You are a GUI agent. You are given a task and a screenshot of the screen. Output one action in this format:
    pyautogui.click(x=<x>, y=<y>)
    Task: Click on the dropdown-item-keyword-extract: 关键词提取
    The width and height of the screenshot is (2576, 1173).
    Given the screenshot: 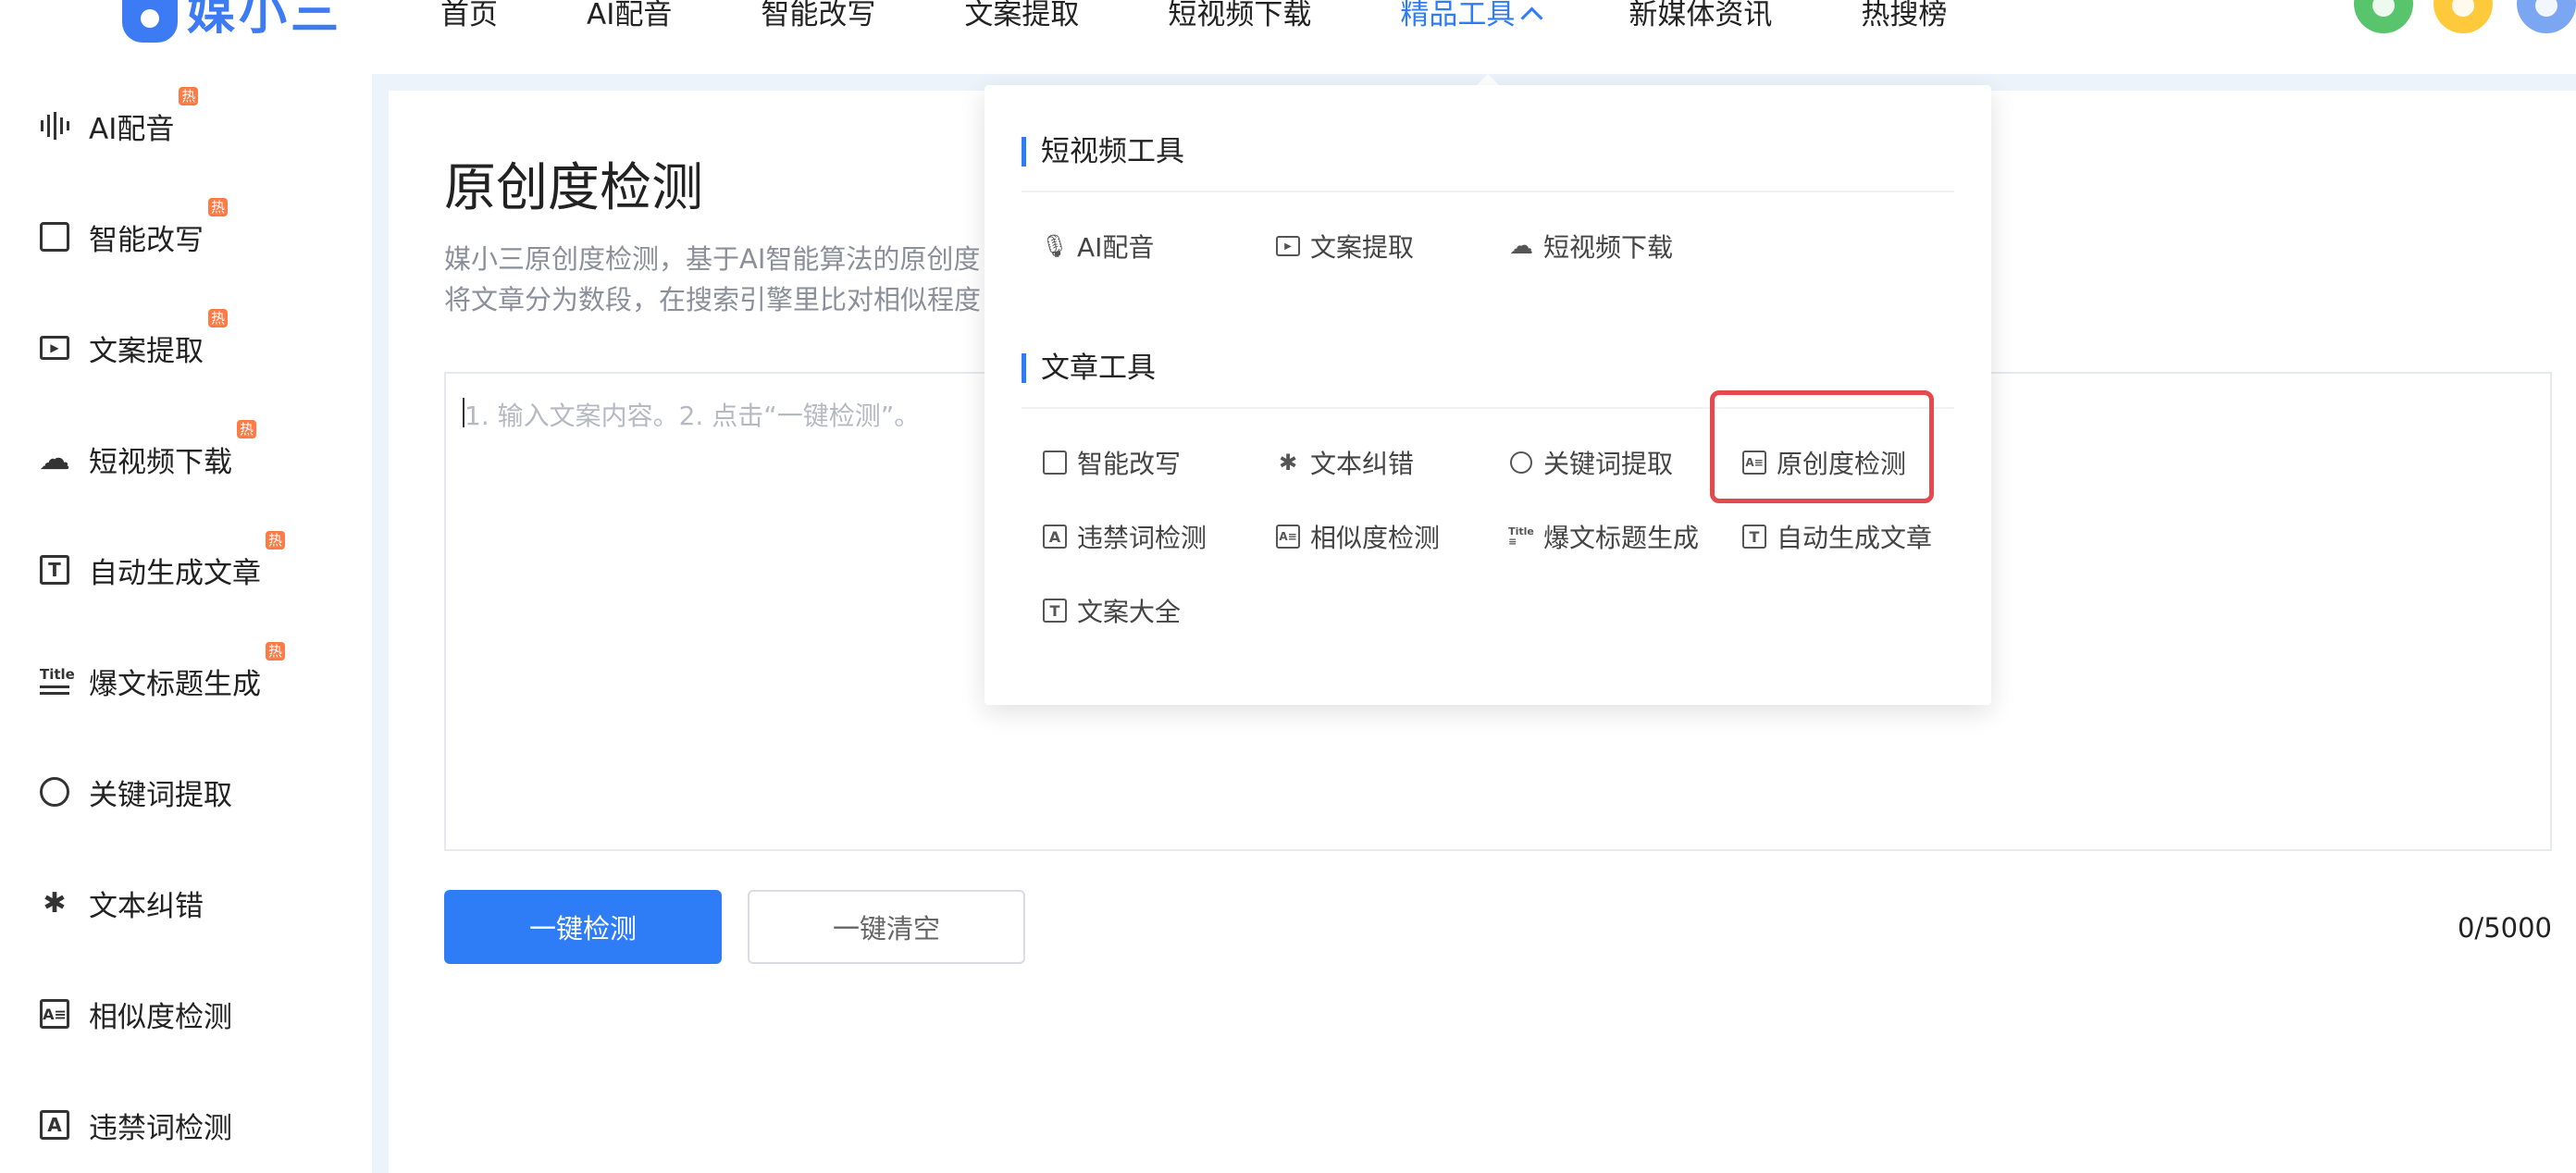 What is the action you would take?
    pyautogui.click(x=1590, y=463)
    